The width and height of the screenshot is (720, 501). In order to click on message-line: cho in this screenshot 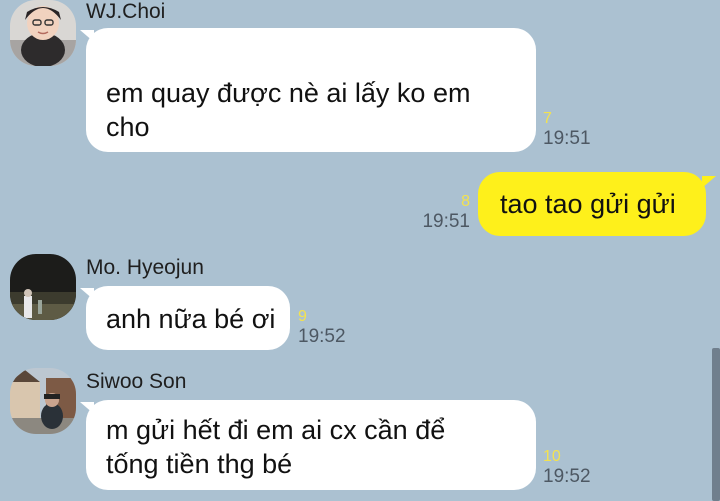, I will do `click(128, 127)`.